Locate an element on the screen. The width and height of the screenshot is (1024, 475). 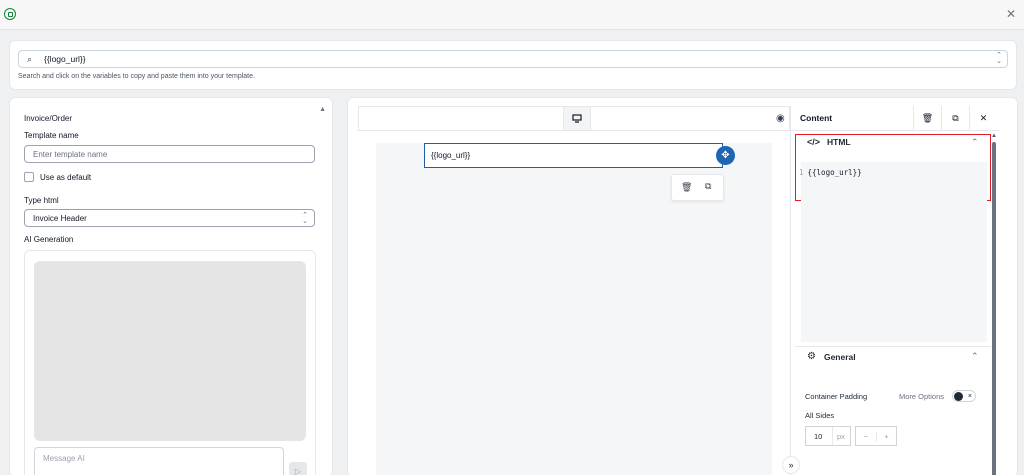
content-header: Content 🗑 ⧉ ✕ is located at coordinates (895, 118).